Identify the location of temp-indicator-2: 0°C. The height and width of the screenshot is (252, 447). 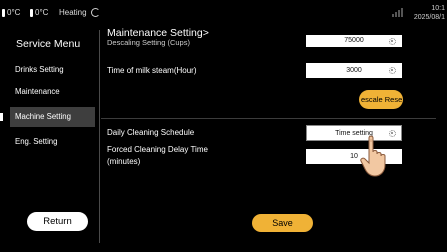
(39, 12).